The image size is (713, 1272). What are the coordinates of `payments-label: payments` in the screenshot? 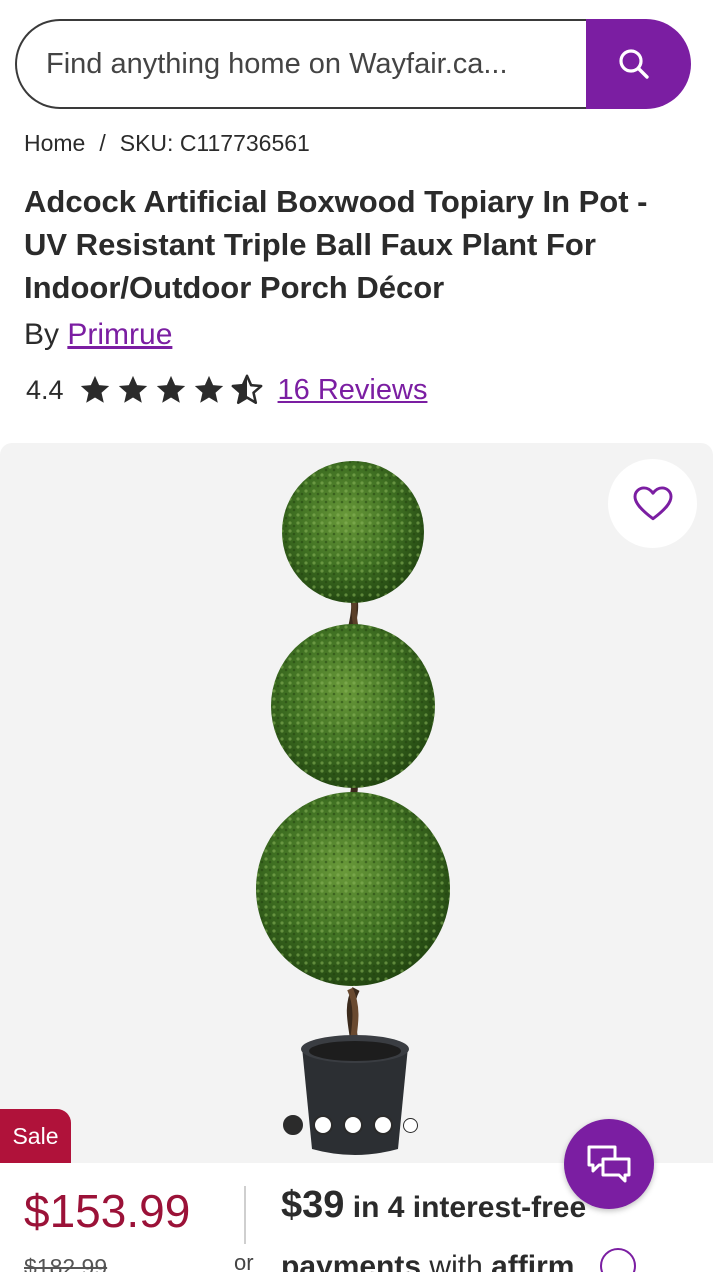 It's located at (351, 1261).